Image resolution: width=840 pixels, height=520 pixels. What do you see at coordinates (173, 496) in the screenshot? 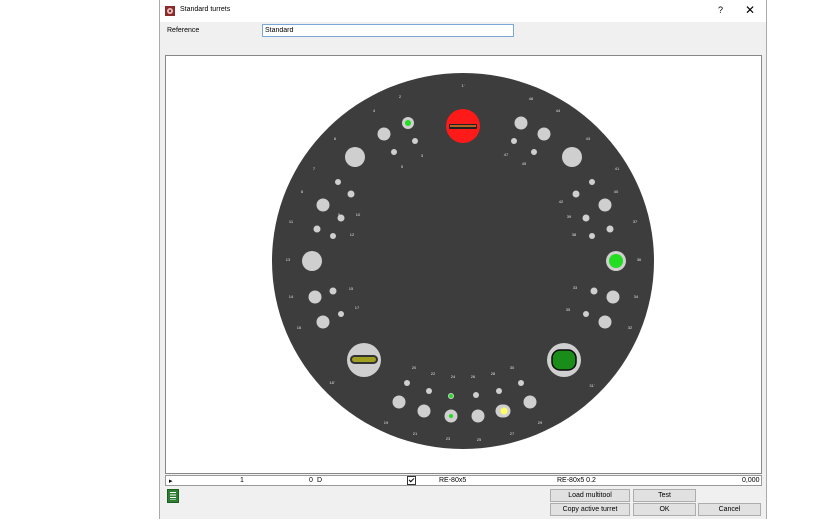
I see `tool-list-icon` at bounding box center [173, 496].